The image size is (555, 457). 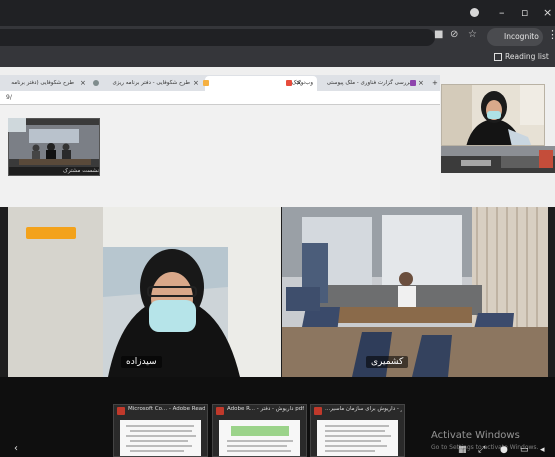 I want to click on bookmark-star-icon: ☆, so click(x=472, y=34).